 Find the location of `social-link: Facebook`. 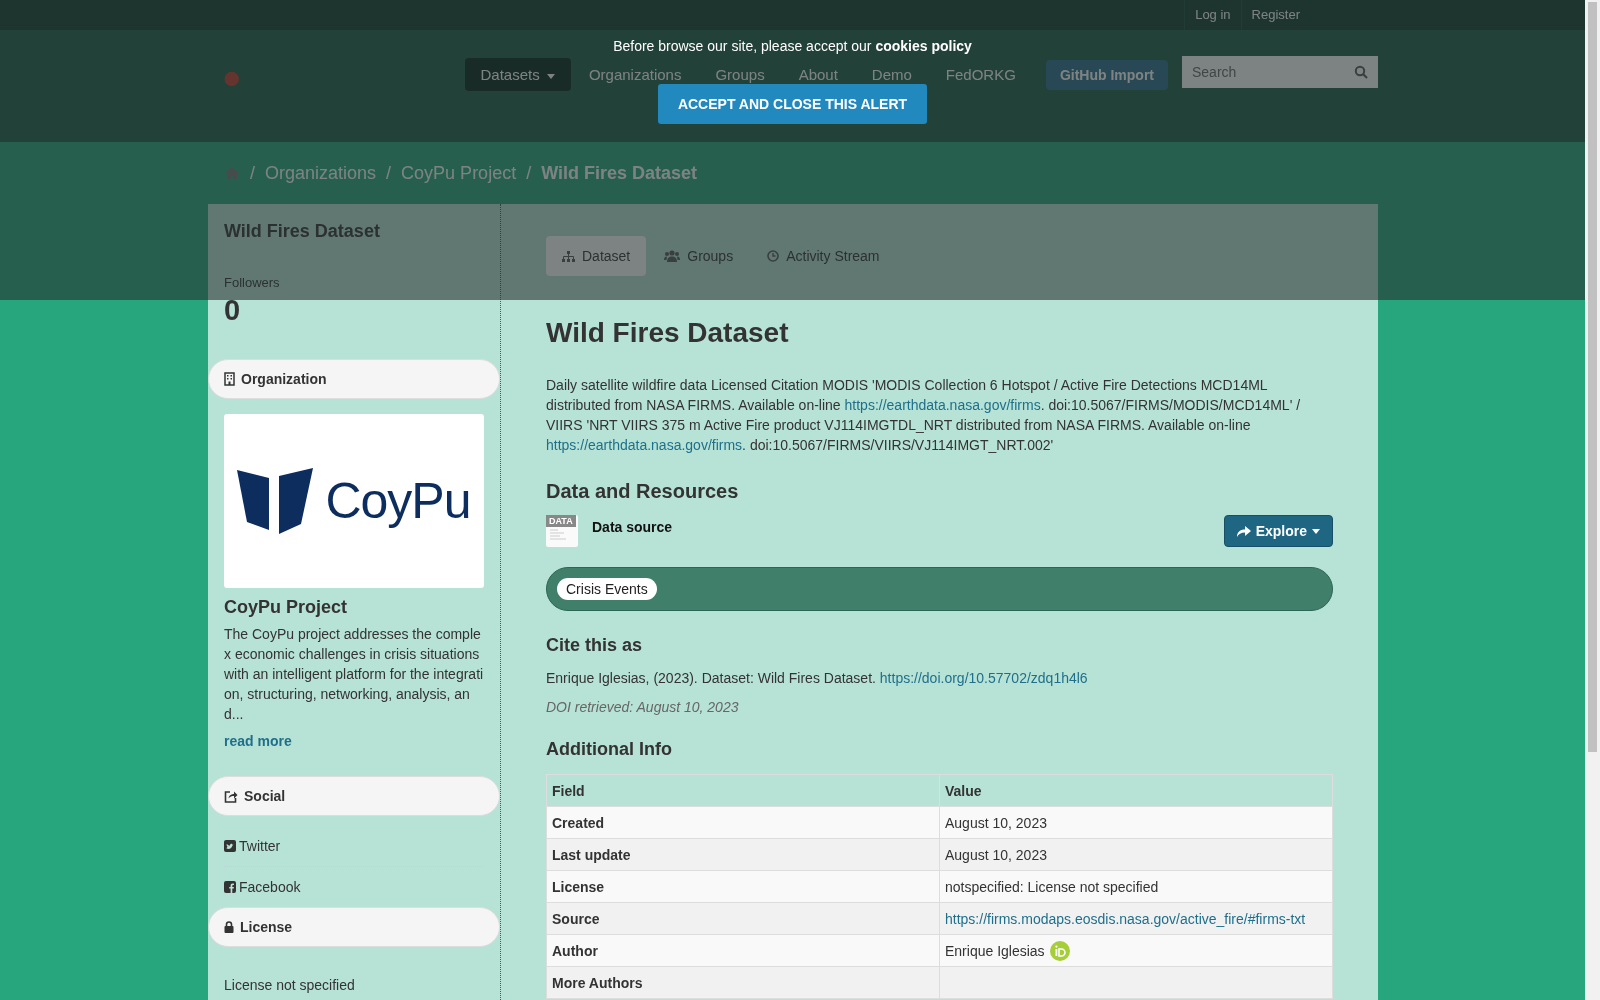

social-link: Facebook is located at coordinates (354, 887).